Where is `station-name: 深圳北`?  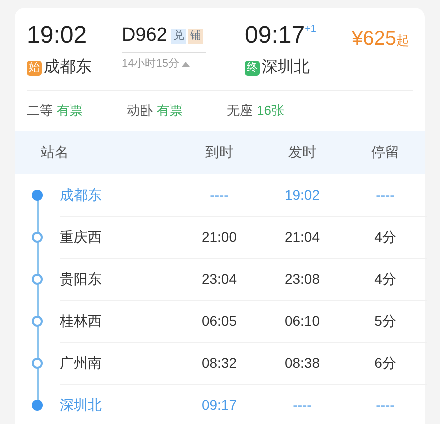
station-name: 深圳北 is located at coordinates (81, 405).